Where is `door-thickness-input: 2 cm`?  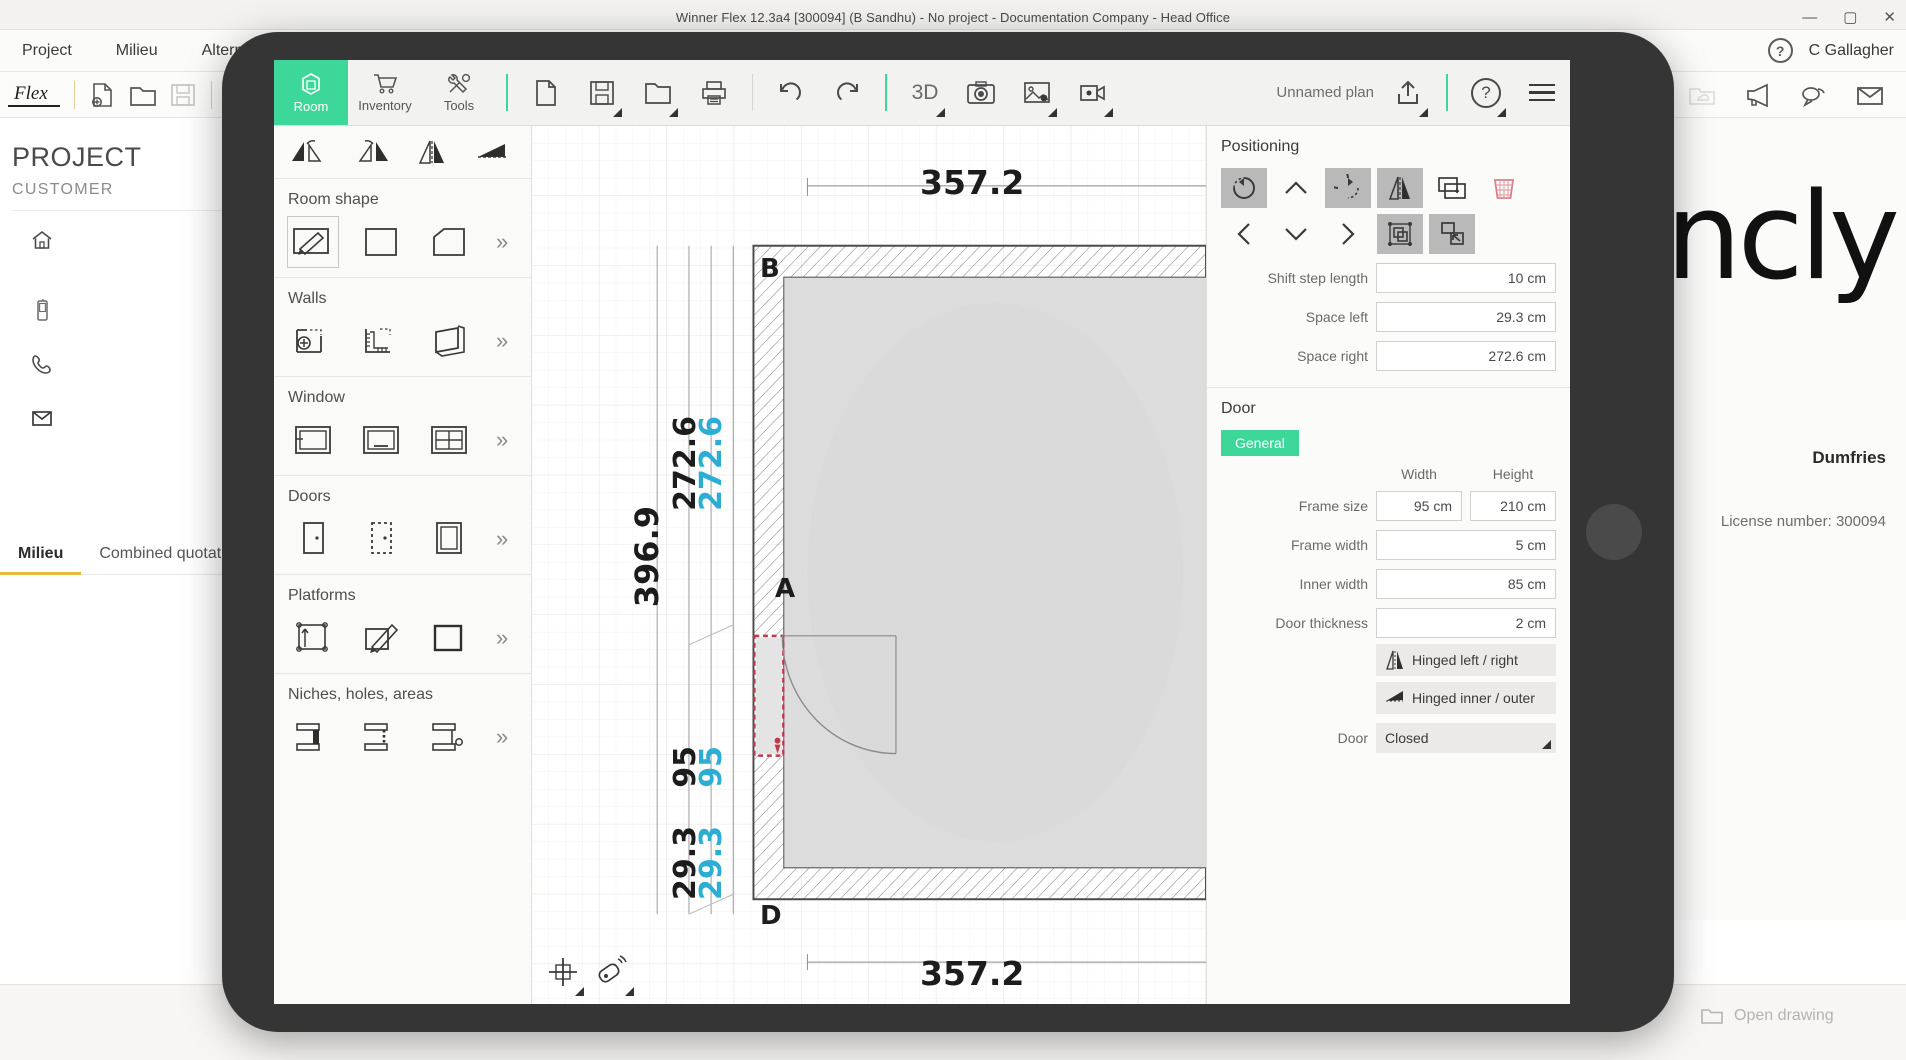 door-thickness-input: 2 cm is located at coordinates (1466, 623).